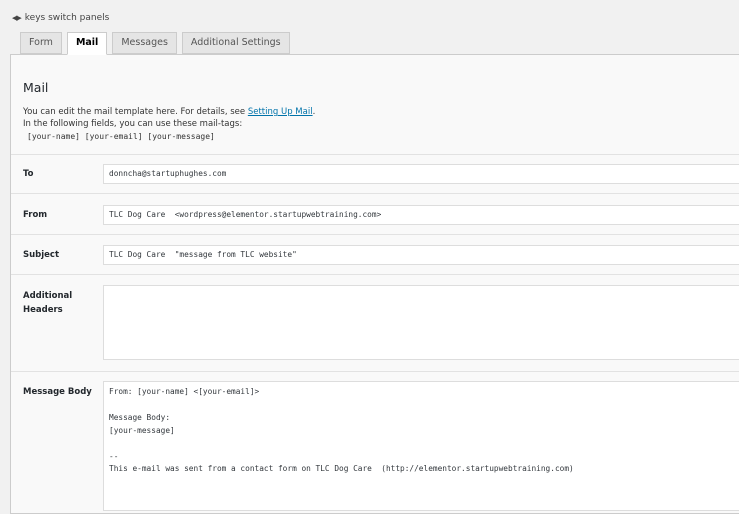 This screenshot has width=739, height=514. I want to click on keyboard-hint: ◀▶ keys switch panels, so click(60, 18).